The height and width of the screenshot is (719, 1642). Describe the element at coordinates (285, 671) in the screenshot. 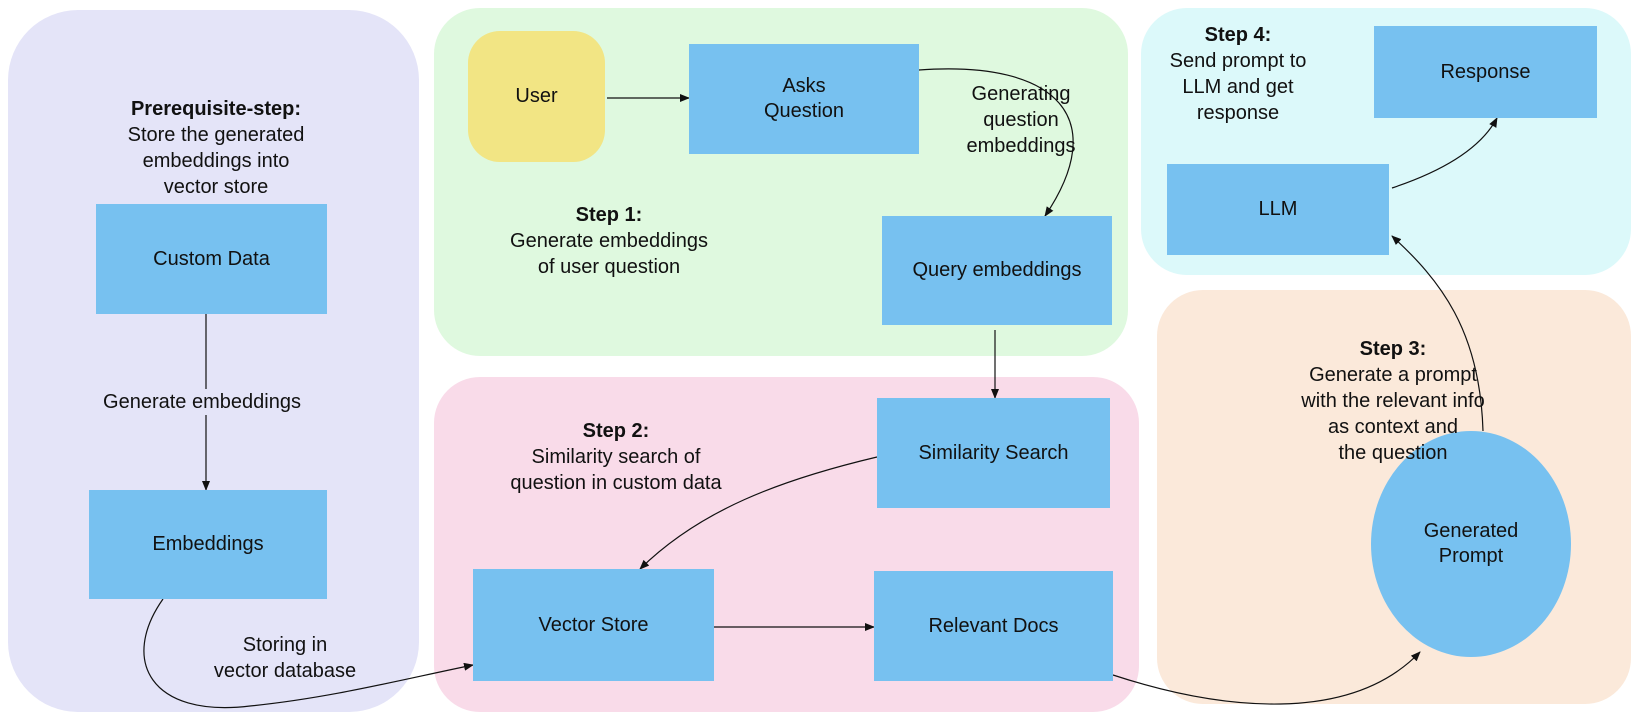

I see `edge-label-line: vector database` at that location.